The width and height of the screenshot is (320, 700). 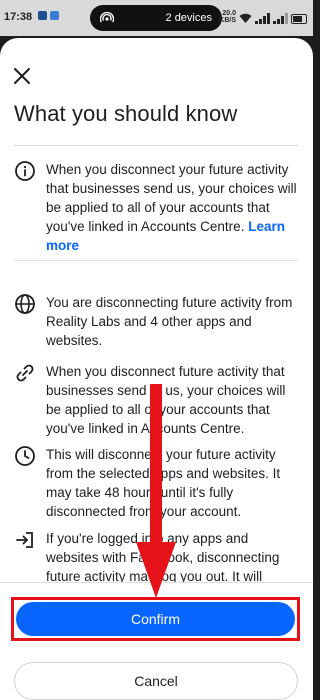 I want to click on globe-icon, so click(x=25, y=304).